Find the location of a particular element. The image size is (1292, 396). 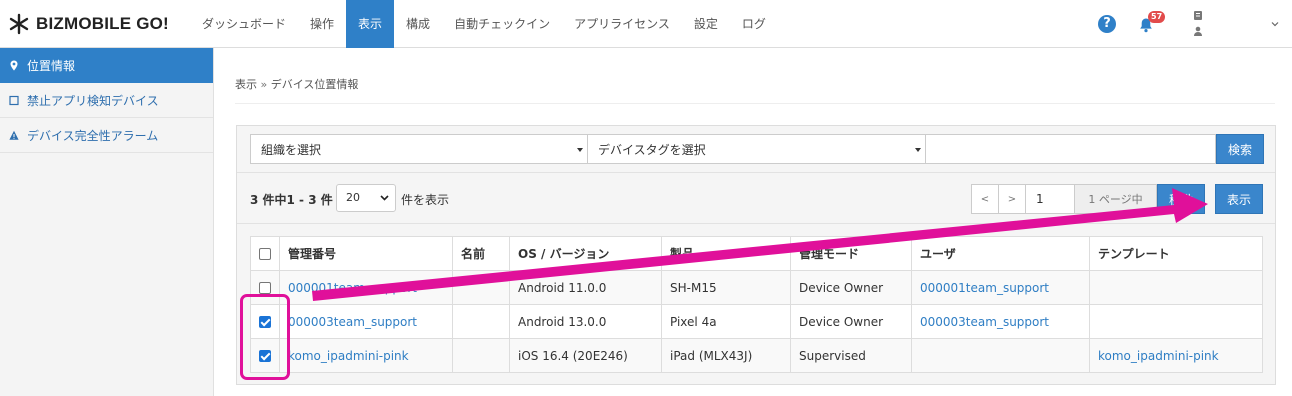

nav-app-license: アプリライセンス is located at coordinates (622, 24).